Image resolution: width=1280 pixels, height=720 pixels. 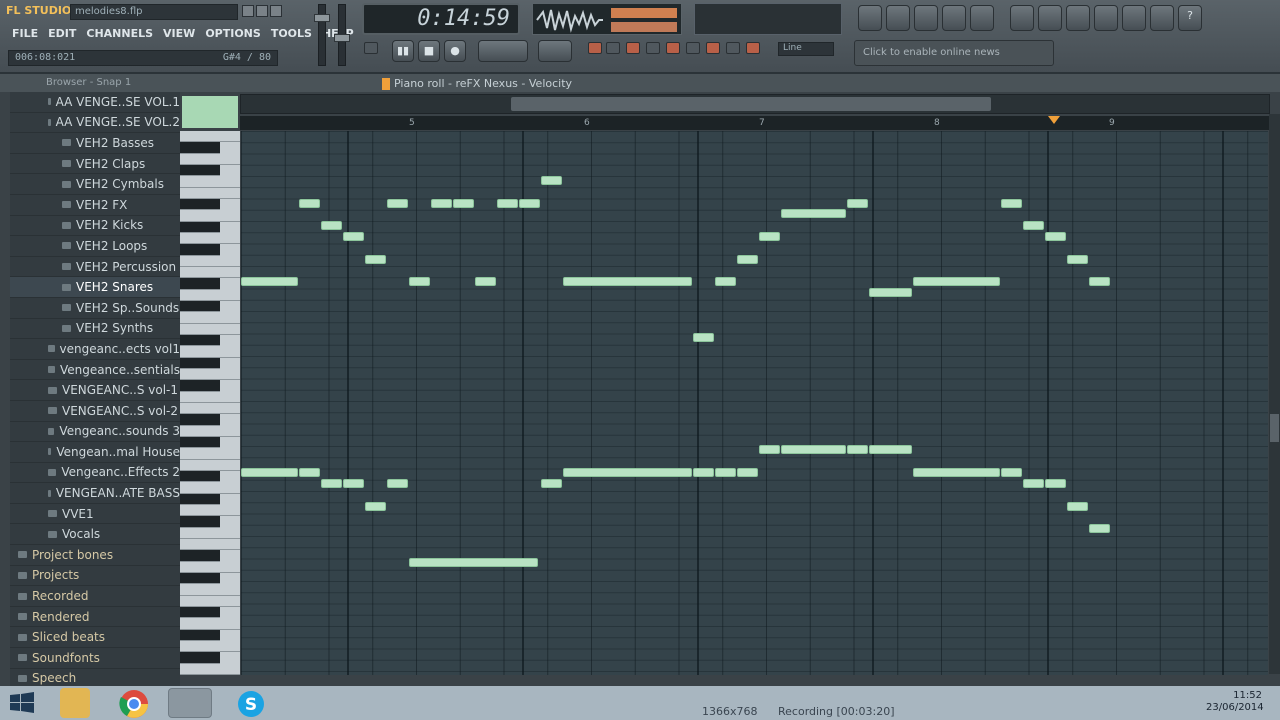 What do you see at coordinates (119, 35) in the screenshot?
I see `menu-channels: CHANNELS` at bounding box center [119, 35].